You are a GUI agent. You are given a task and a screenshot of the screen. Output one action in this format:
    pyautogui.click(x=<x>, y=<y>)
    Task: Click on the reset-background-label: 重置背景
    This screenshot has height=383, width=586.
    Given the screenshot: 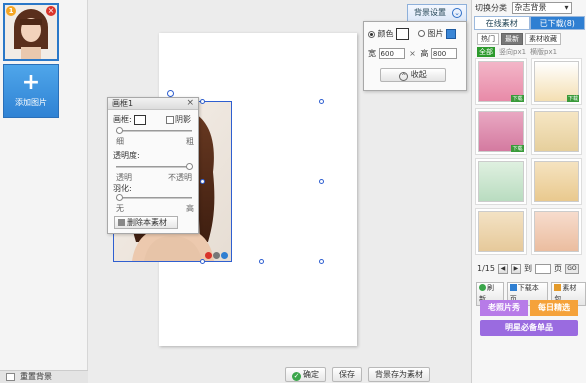 What is the action you would take?
    pyautogui.click(x=36, y=376)
    